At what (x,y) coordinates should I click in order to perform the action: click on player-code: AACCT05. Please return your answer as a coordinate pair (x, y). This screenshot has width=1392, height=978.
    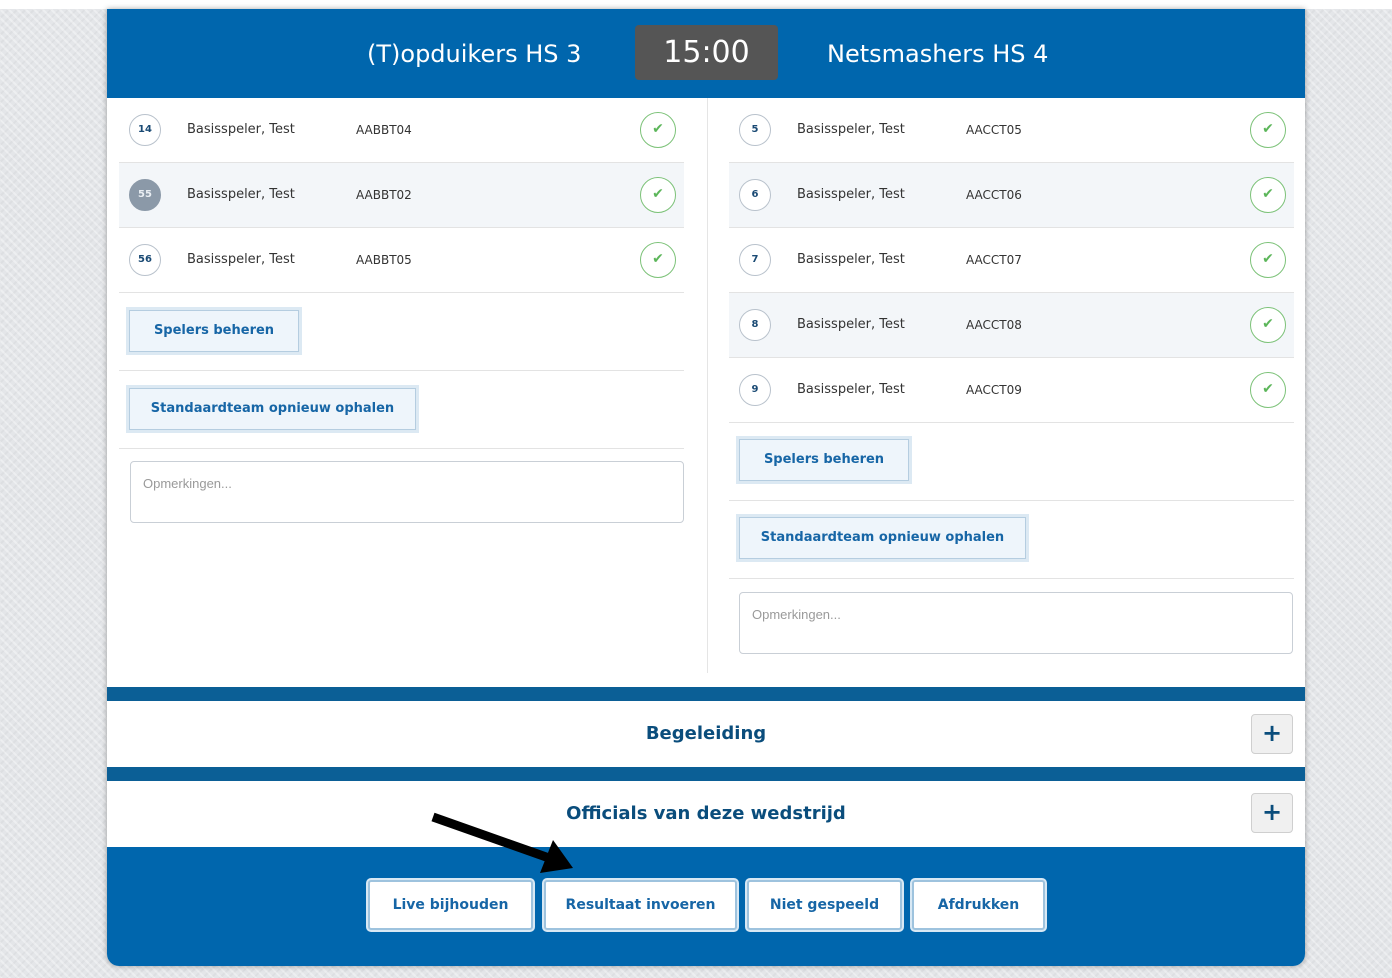
    Looking at the image, I should click on (994, 130).